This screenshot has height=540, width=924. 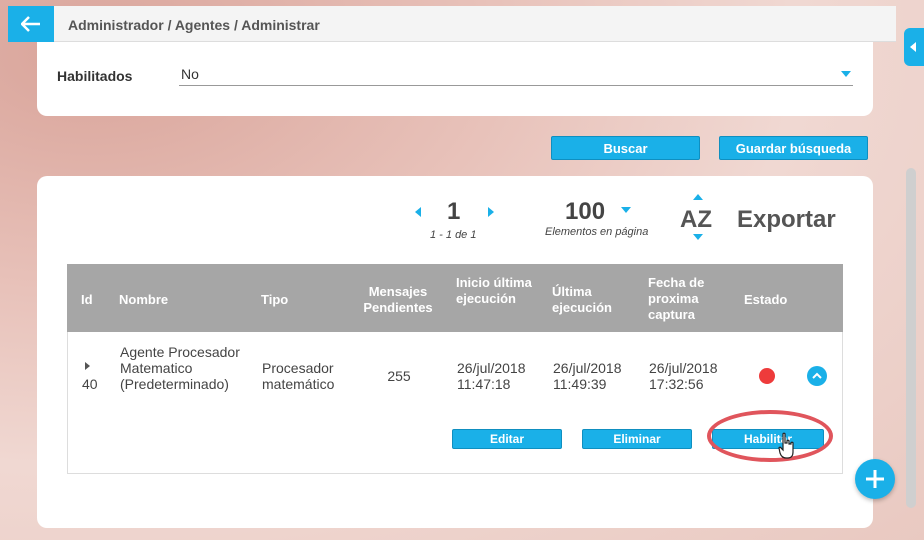 What do you see at coordinates (698, 237) in the screenshot?
I see `sort-desc-icon` at bounding box center [698, 237].